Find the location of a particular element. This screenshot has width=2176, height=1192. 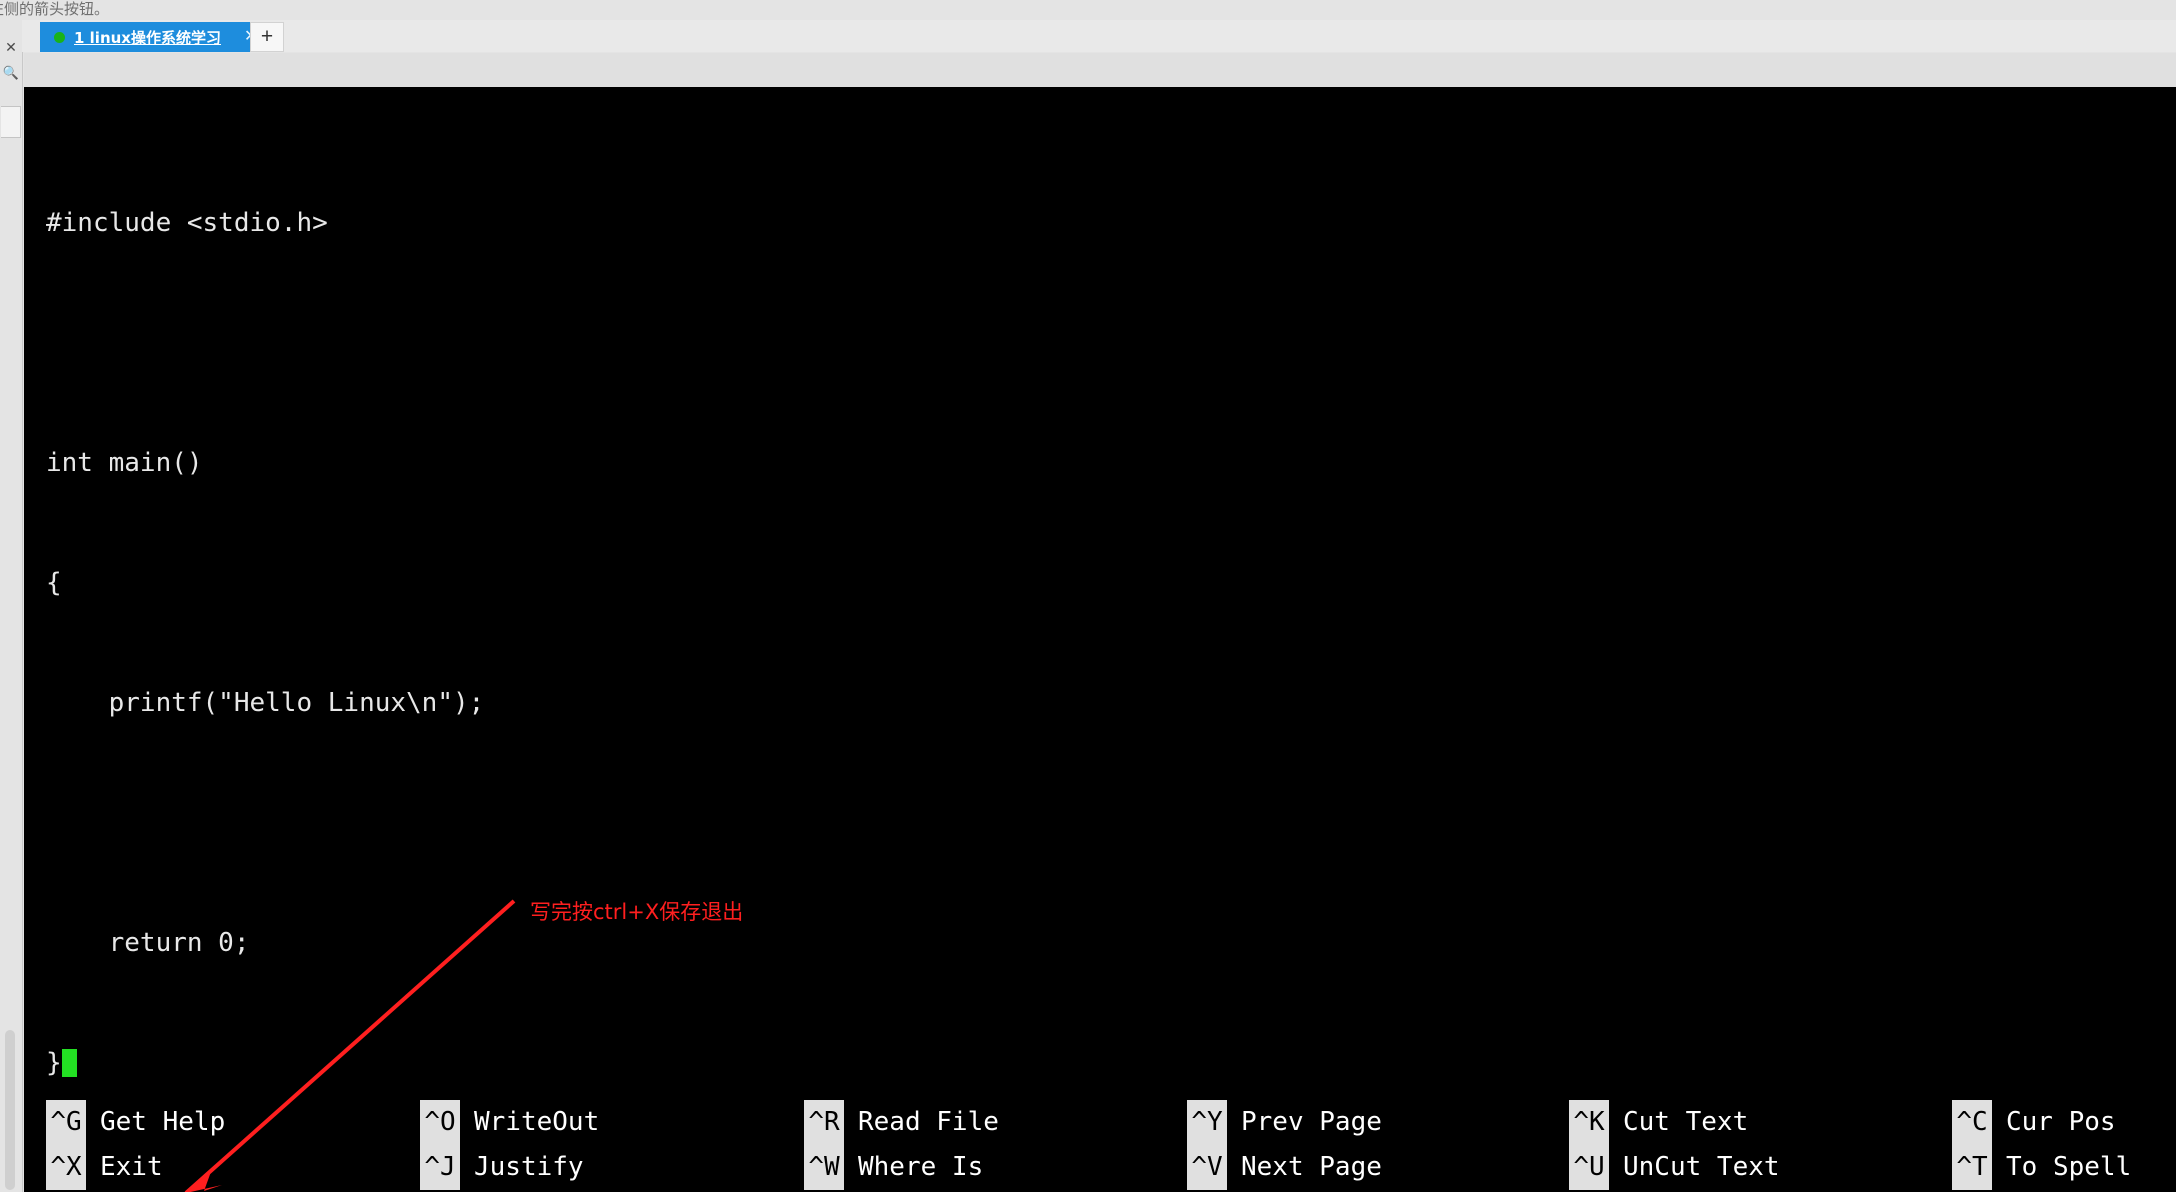

code-line: int main() is located at coordinates (124, 463).